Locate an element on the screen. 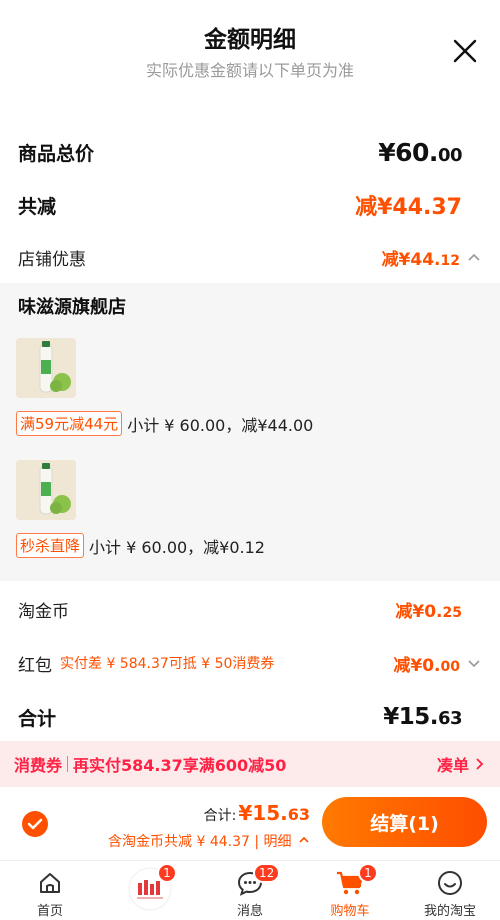 This screenshot has width=500, height=920. coupon-divider is located at coordinates (68, 764).